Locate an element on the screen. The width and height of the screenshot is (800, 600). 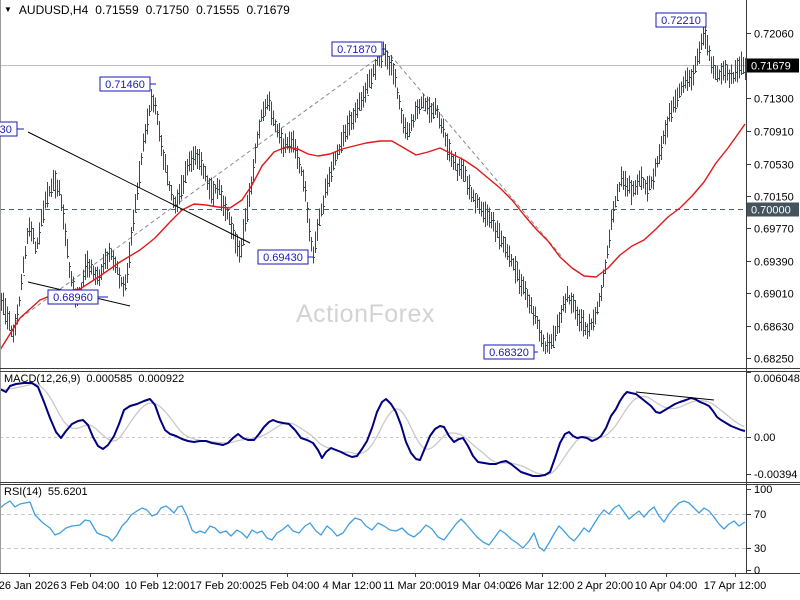
price-tick-label: 0.69010 is located at coordinates (774, 295).